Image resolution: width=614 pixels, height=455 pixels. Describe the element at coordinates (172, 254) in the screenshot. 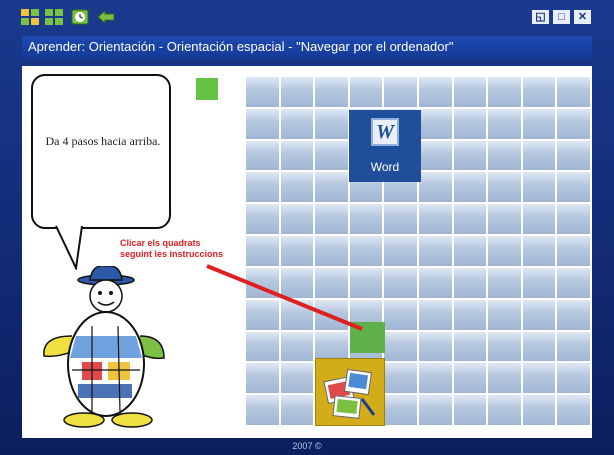

I see `hint-line-2: seguint les instruccions` at that location.